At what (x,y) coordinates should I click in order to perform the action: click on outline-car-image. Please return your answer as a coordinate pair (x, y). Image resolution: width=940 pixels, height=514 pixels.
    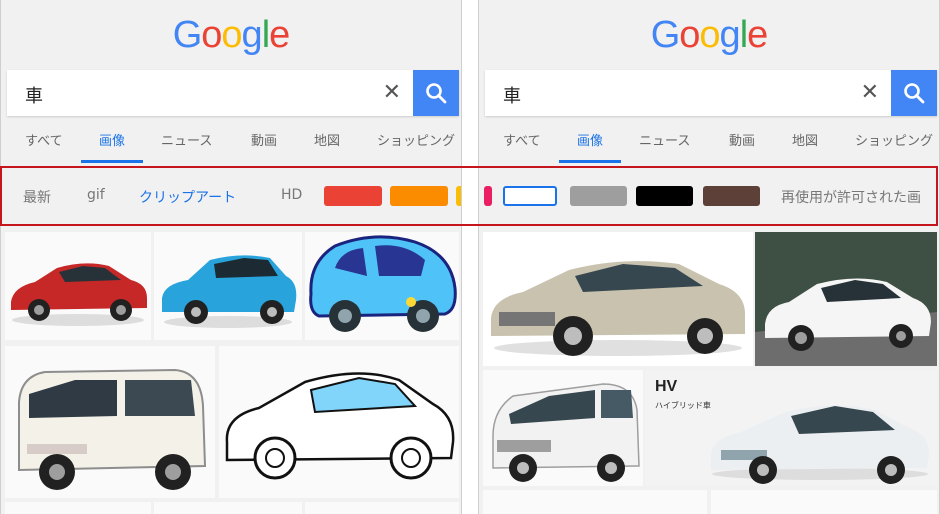
    Looking at the image, I should click on (340, 426).